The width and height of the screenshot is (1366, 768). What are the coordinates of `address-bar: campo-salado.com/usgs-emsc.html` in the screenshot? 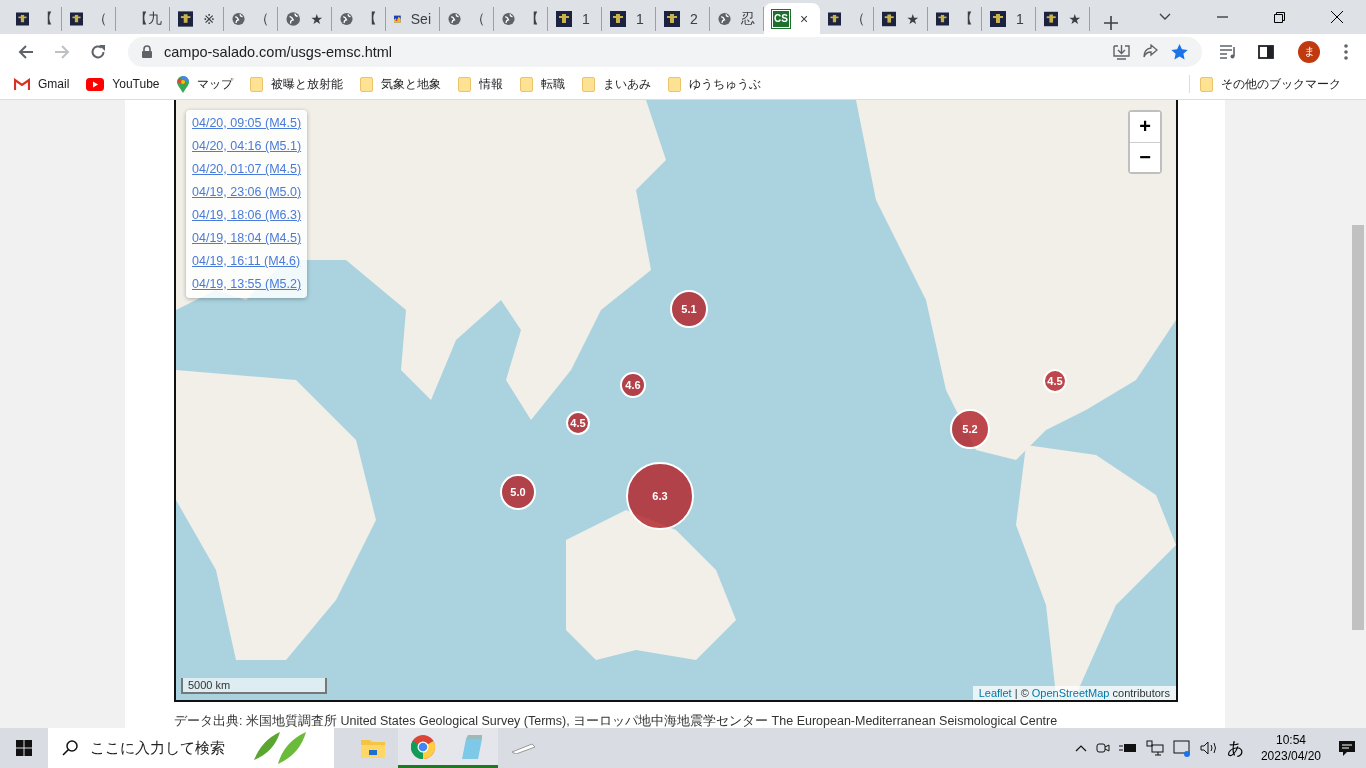 It's located at (665, 51).